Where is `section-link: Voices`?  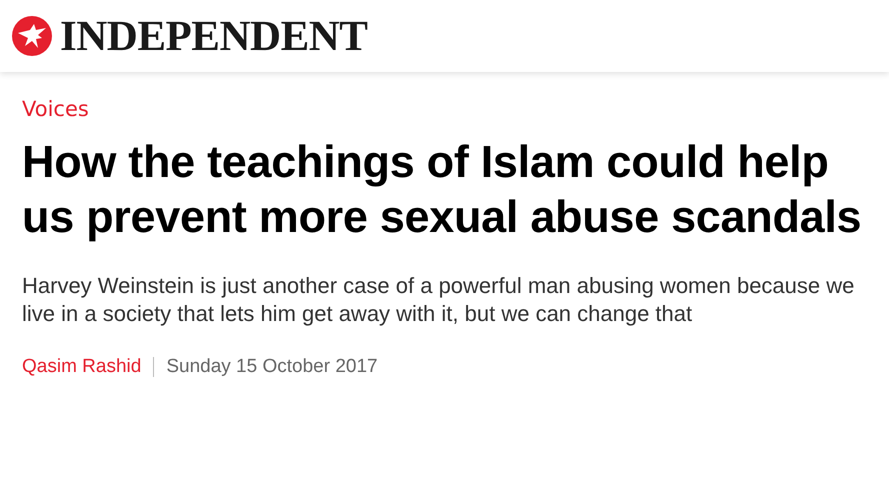 section-link: Voices is located at coordinates (55, 109).